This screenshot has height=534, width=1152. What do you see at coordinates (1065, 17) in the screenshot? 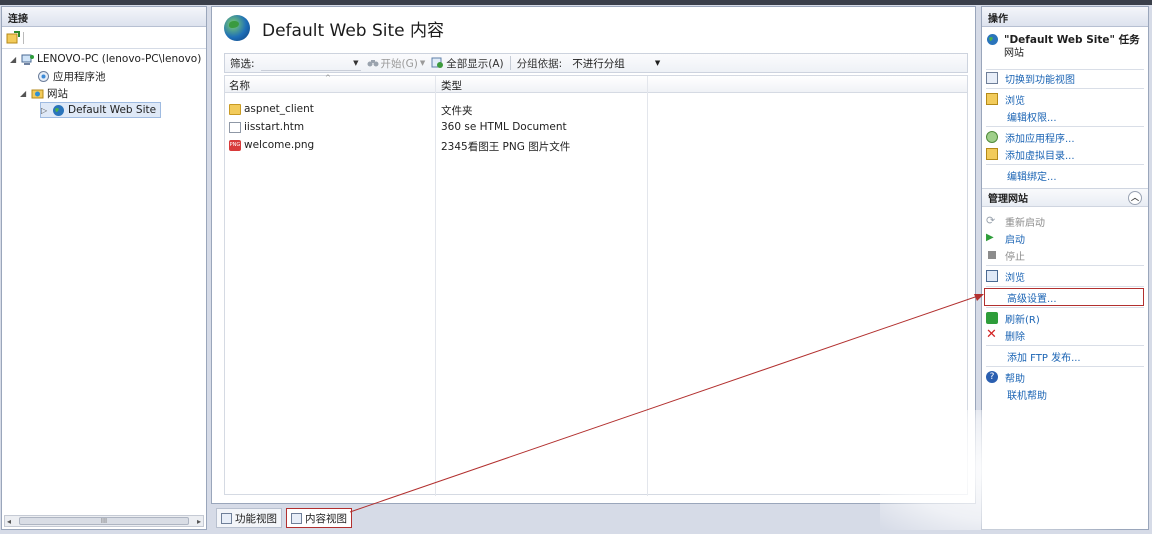
I see `actions-header: 操作` at bounding box center [1065, 17].